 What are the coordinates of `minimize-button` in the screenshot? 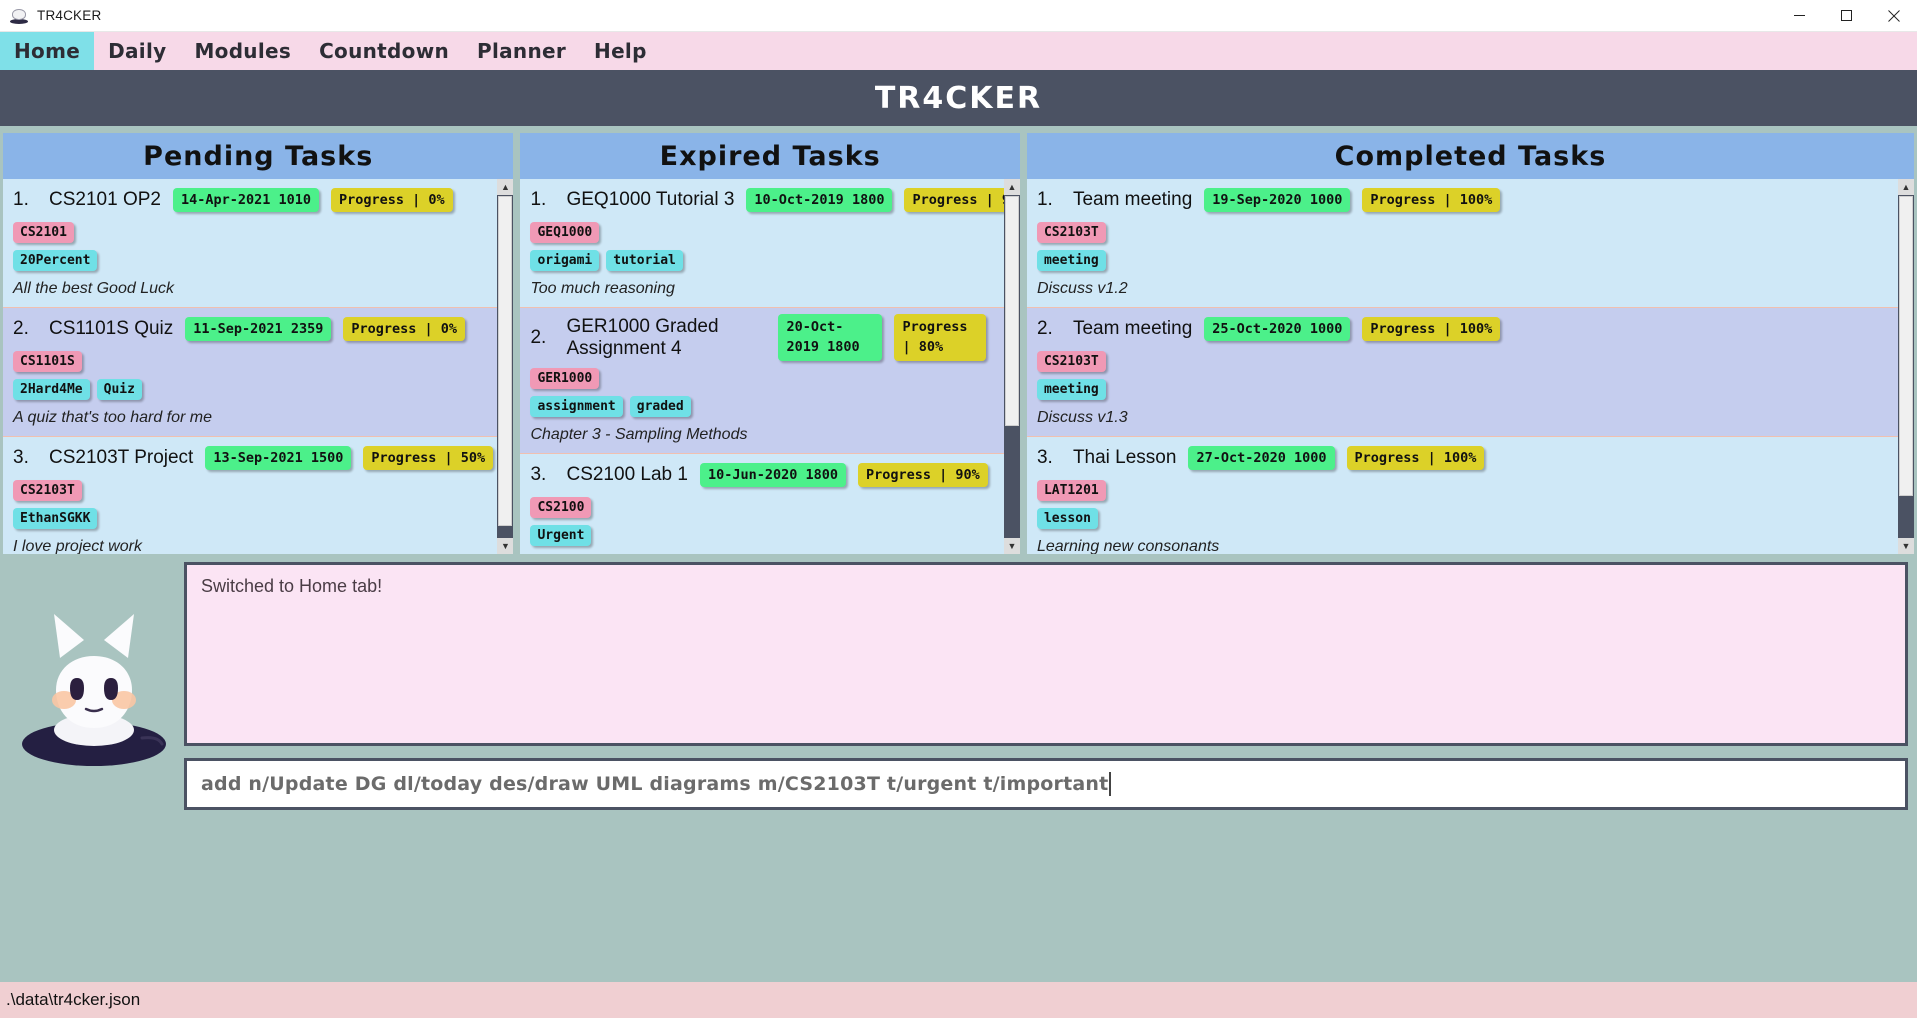 It's located at (1799, 16).